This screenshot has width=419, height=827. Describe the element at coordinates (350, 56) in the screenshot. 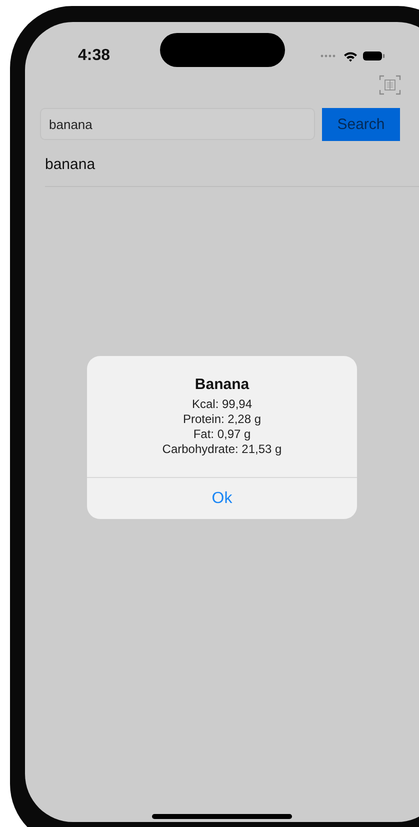

I see `wifi-icon` at that location.